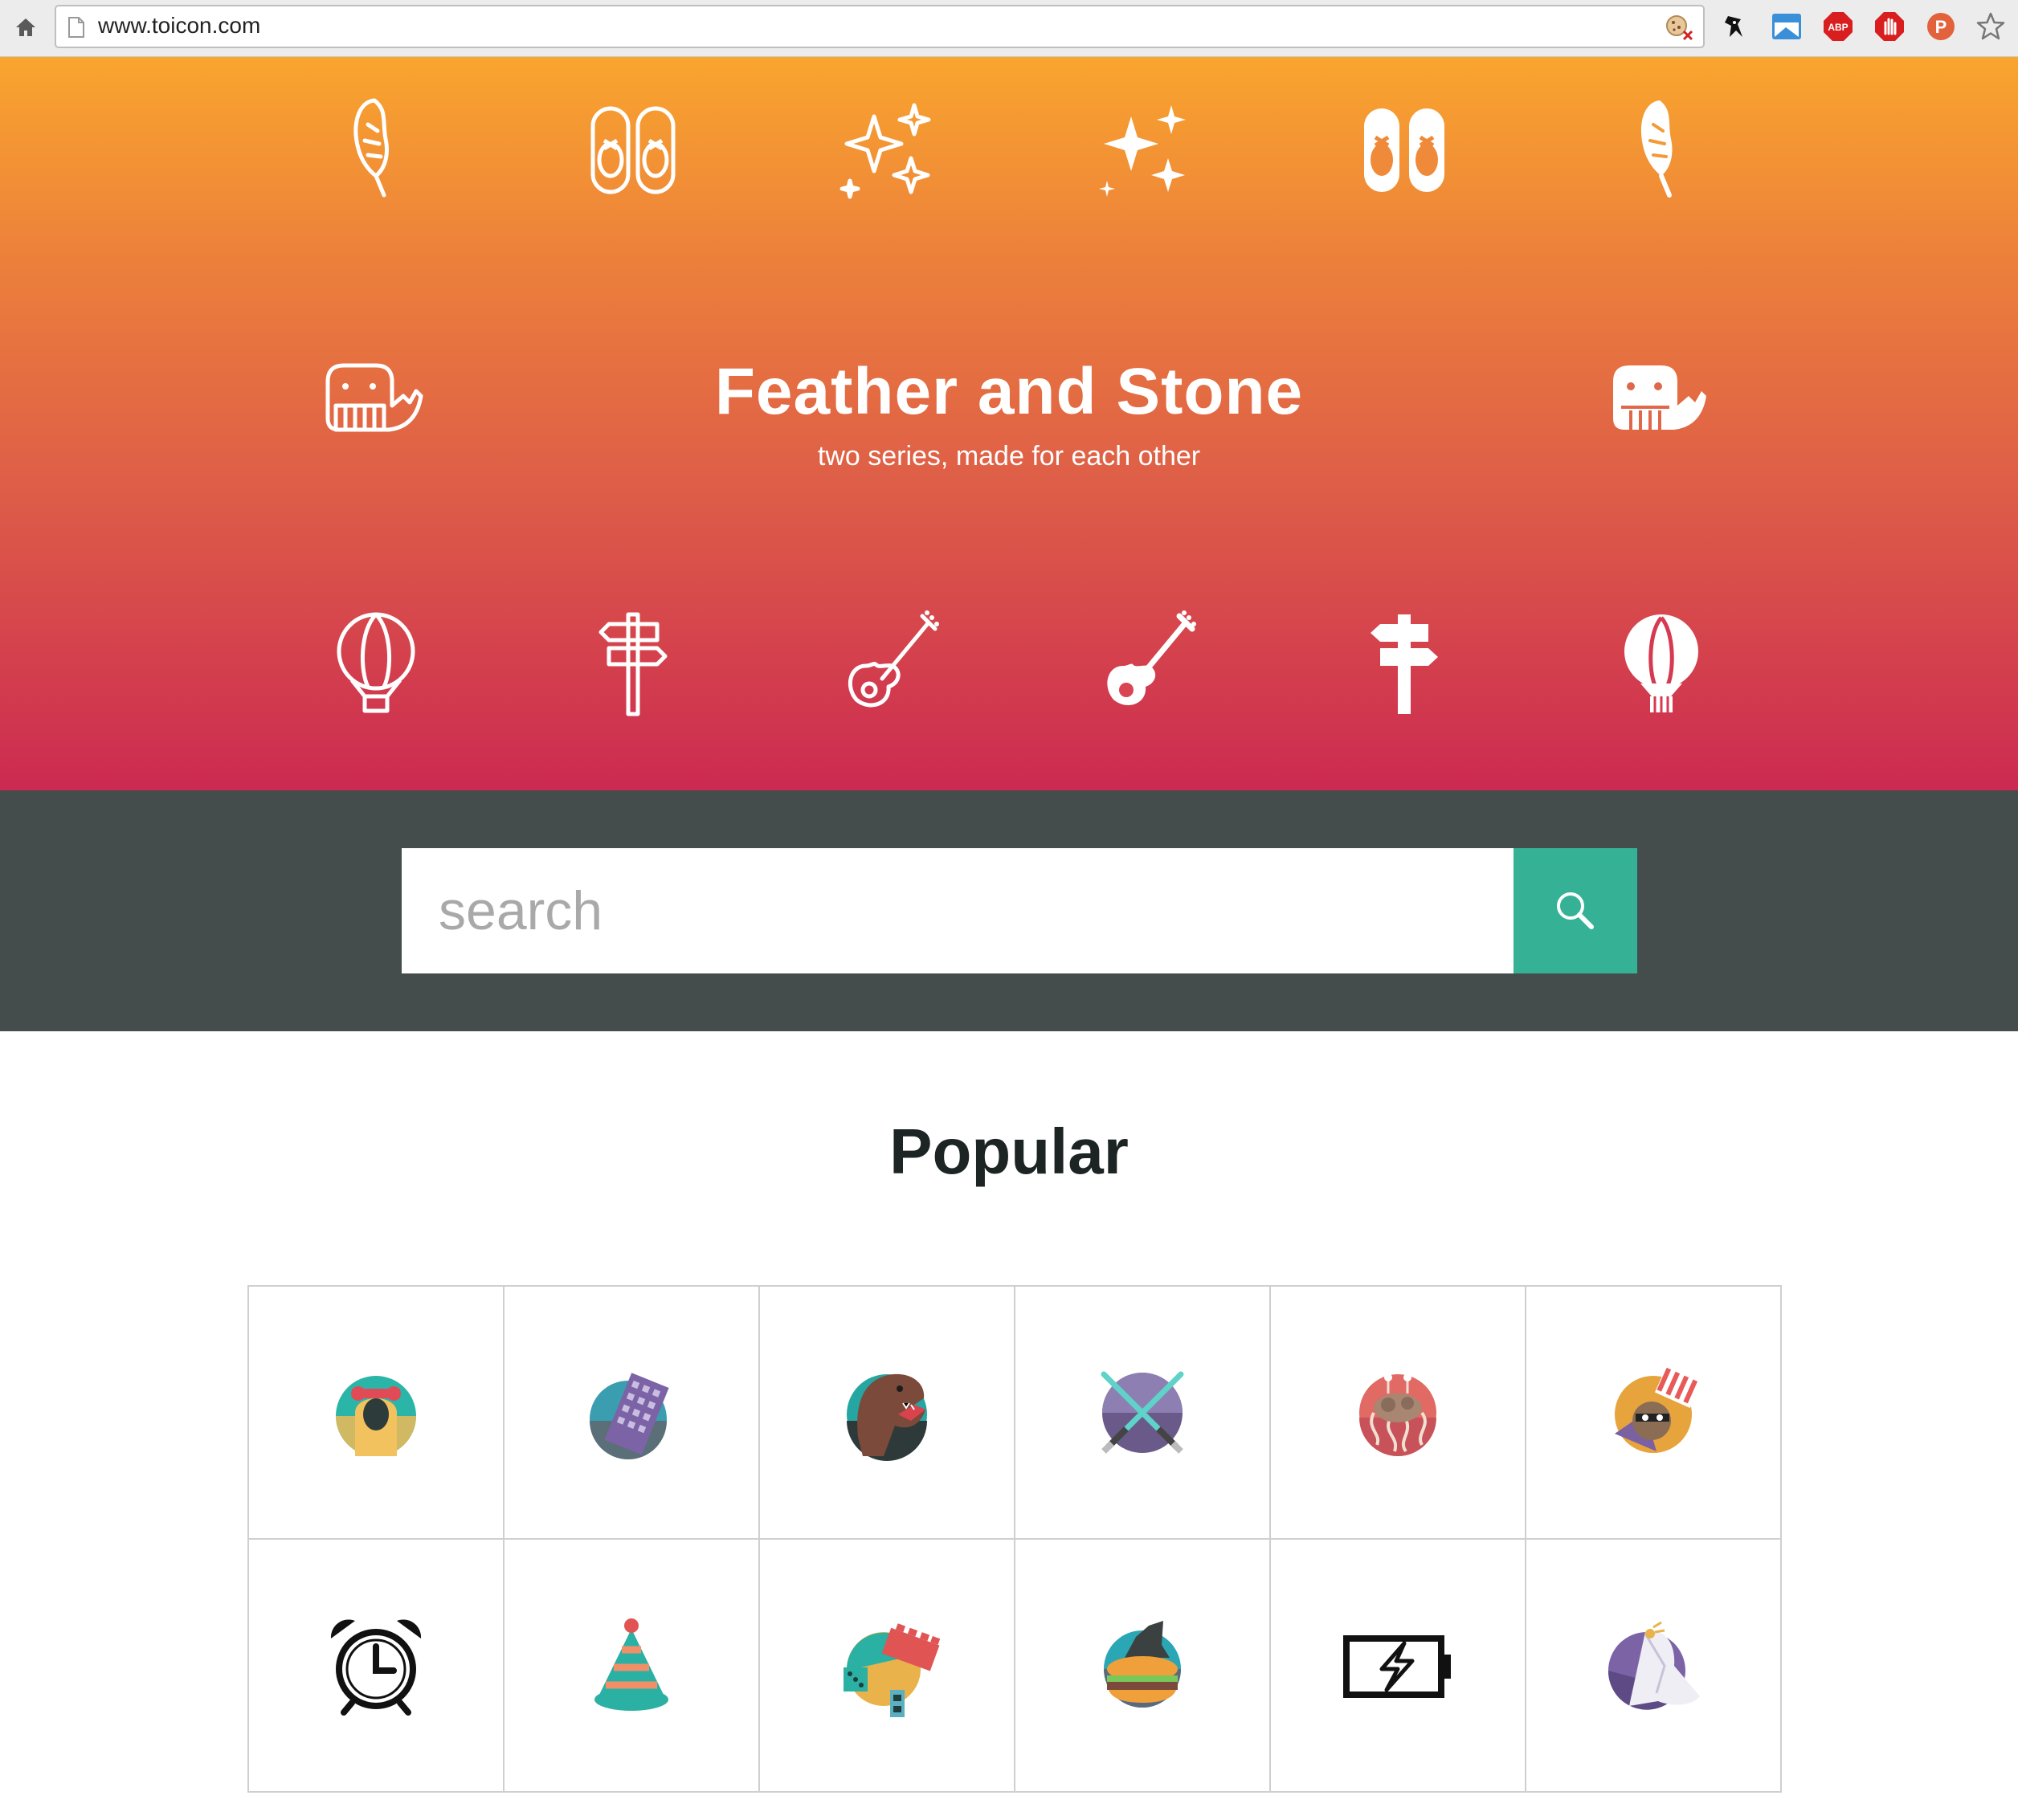 The width and height of the screenshot is (2018, 1820). I want to click on search-button, so click(1575, 910).